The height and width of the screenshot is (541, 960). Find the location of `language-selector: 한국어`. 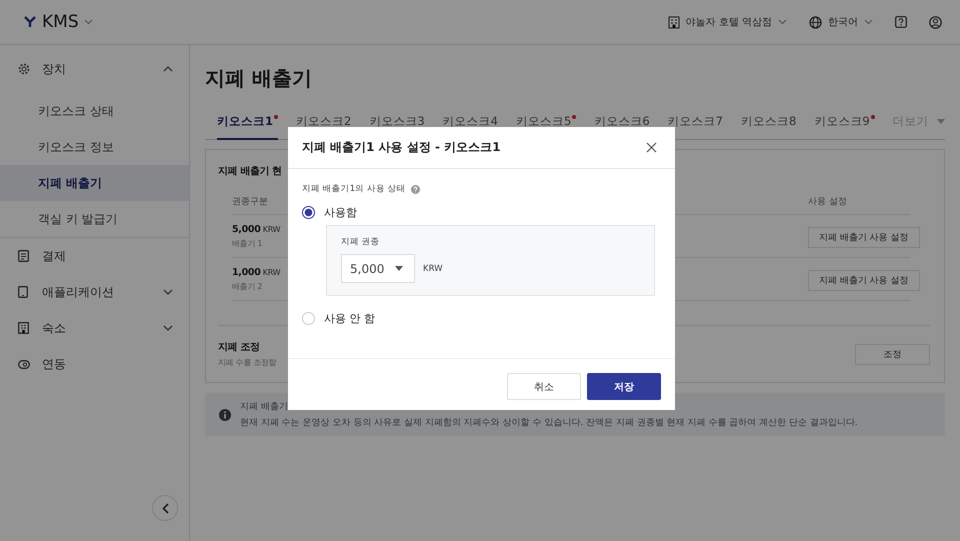

language-selector: 한국어 is located at coordinates (841, 22).